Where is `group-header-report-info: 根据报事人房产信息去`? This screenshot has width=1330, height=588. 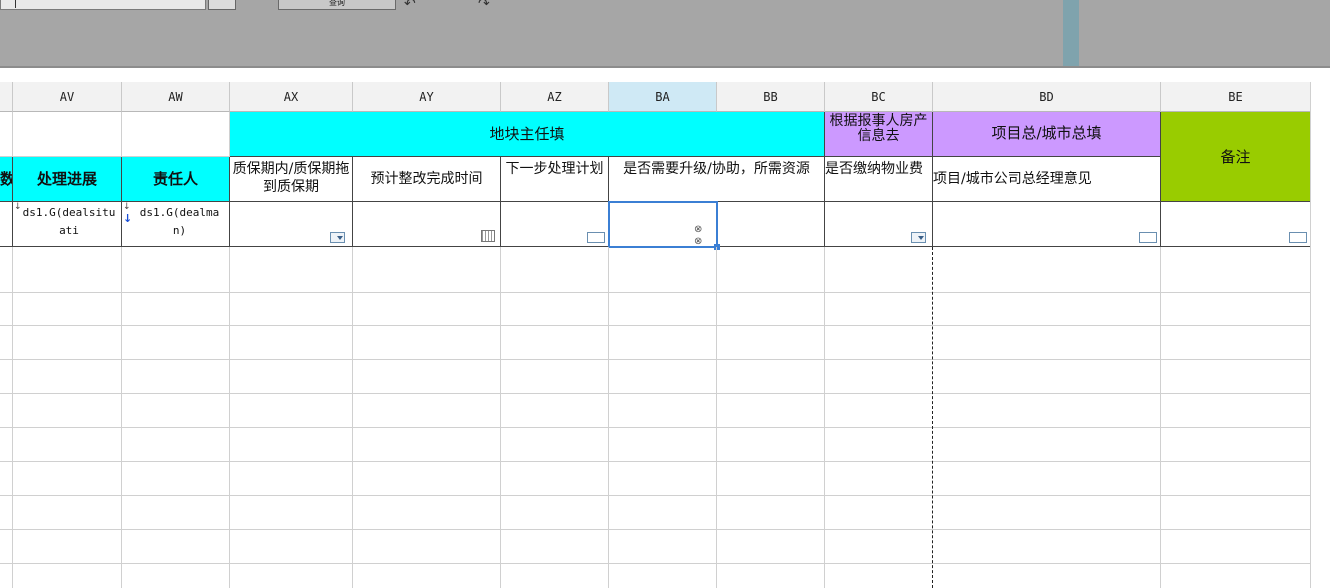 group-header-report-info: 根据报事人房产信息去 is located at coordinates (879, 134).